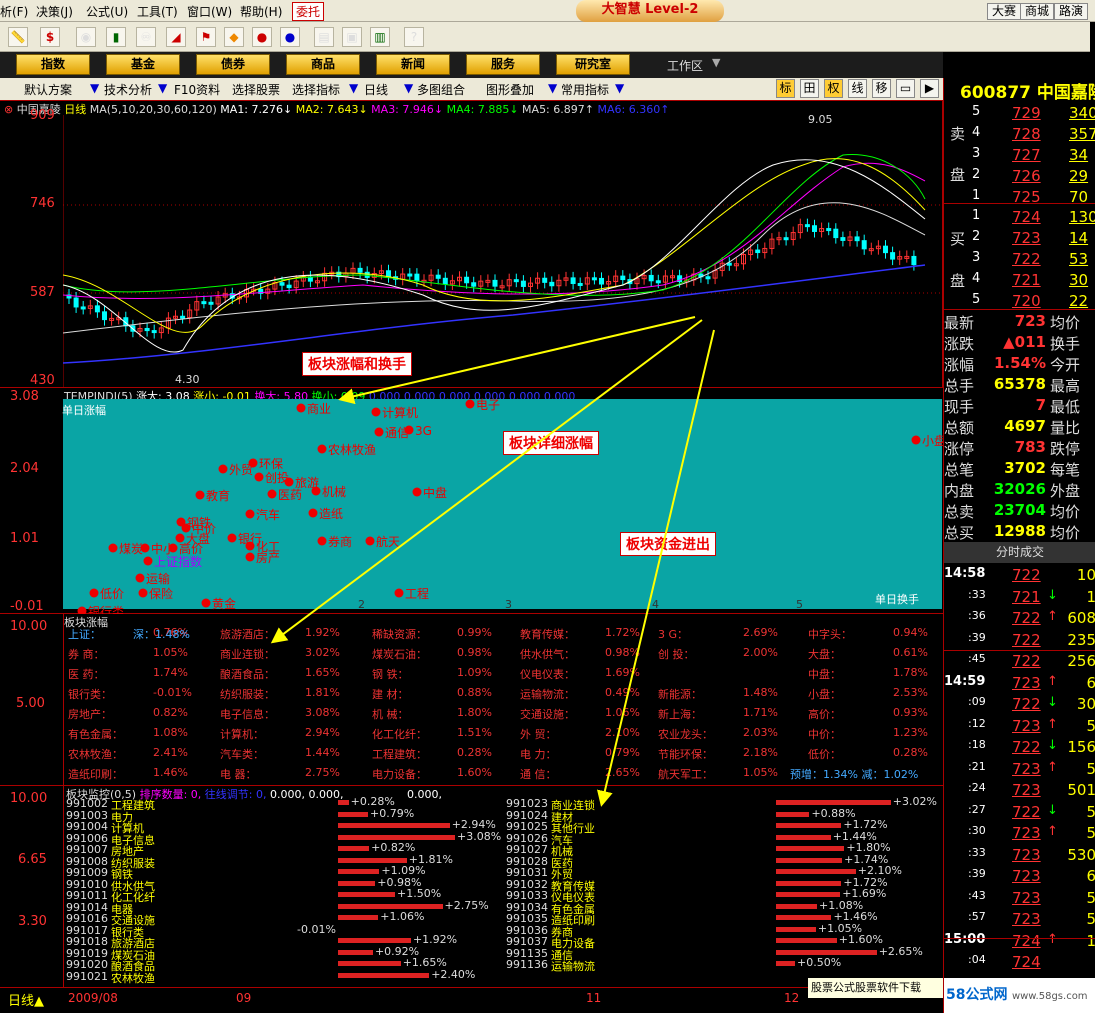 The image size is (1095, 1013). What do you see at coordinates (29, 626) in the screenshot?
I see `y-tick: 10.00` at bounding box center [29, 626].